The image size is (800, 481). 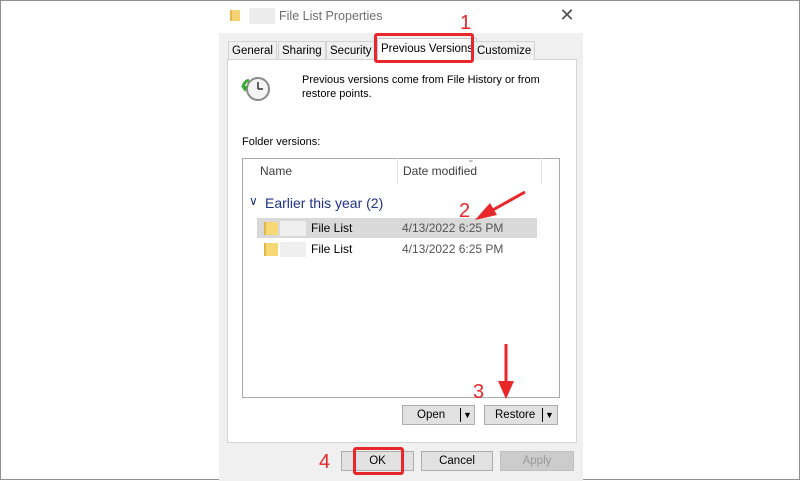 I want to click on arrow-line, so click(x=508, y=201).